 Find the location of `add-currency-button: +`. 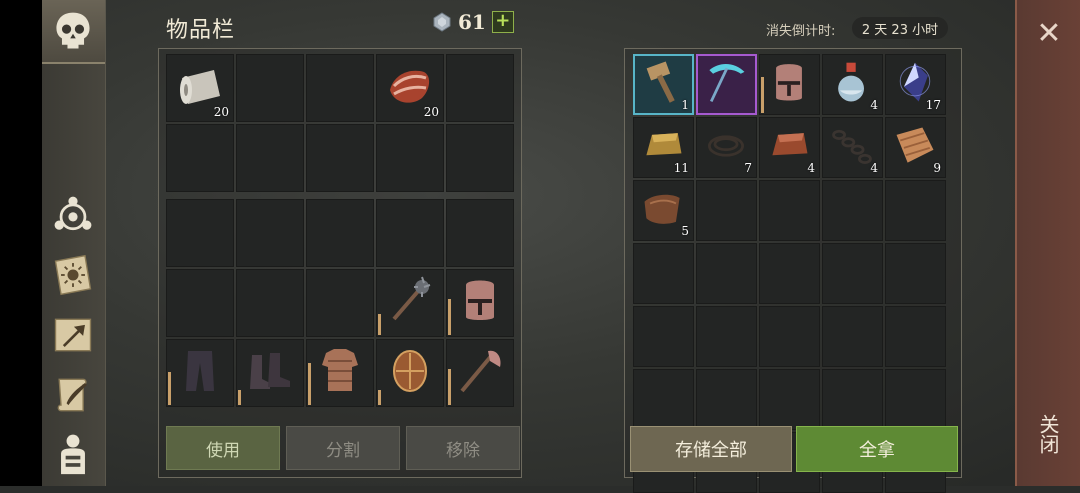

add-currency-button: + is located at coordinates (502, 22).